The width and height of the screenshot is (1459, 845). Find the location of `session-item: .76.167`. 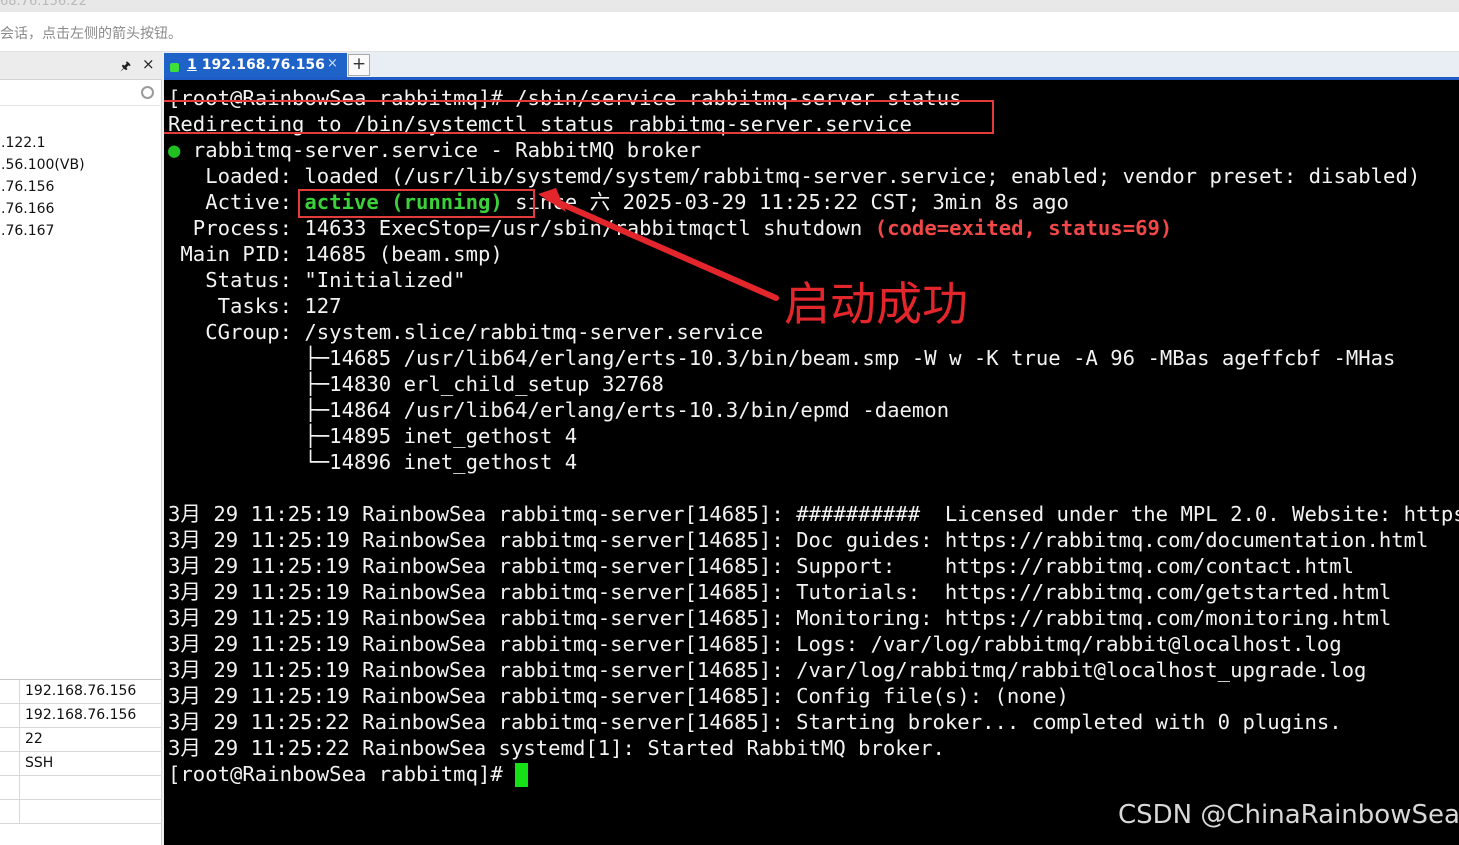

session-item: .76.167 is located at coordinates (81, 231).